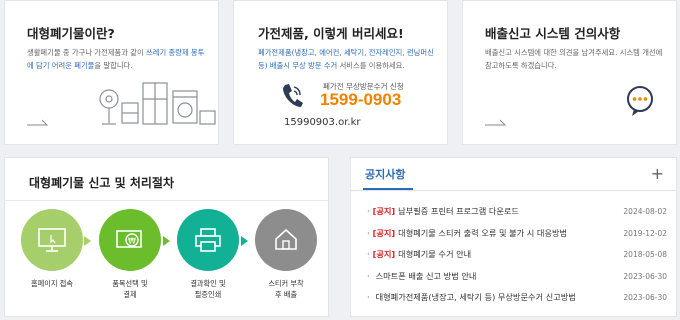 The image size is (680, 320). What do you see at coordinates (360, 100) in the screenshot?
I see `hotline-number: 1599-0903` at bounding box center [360, 100].